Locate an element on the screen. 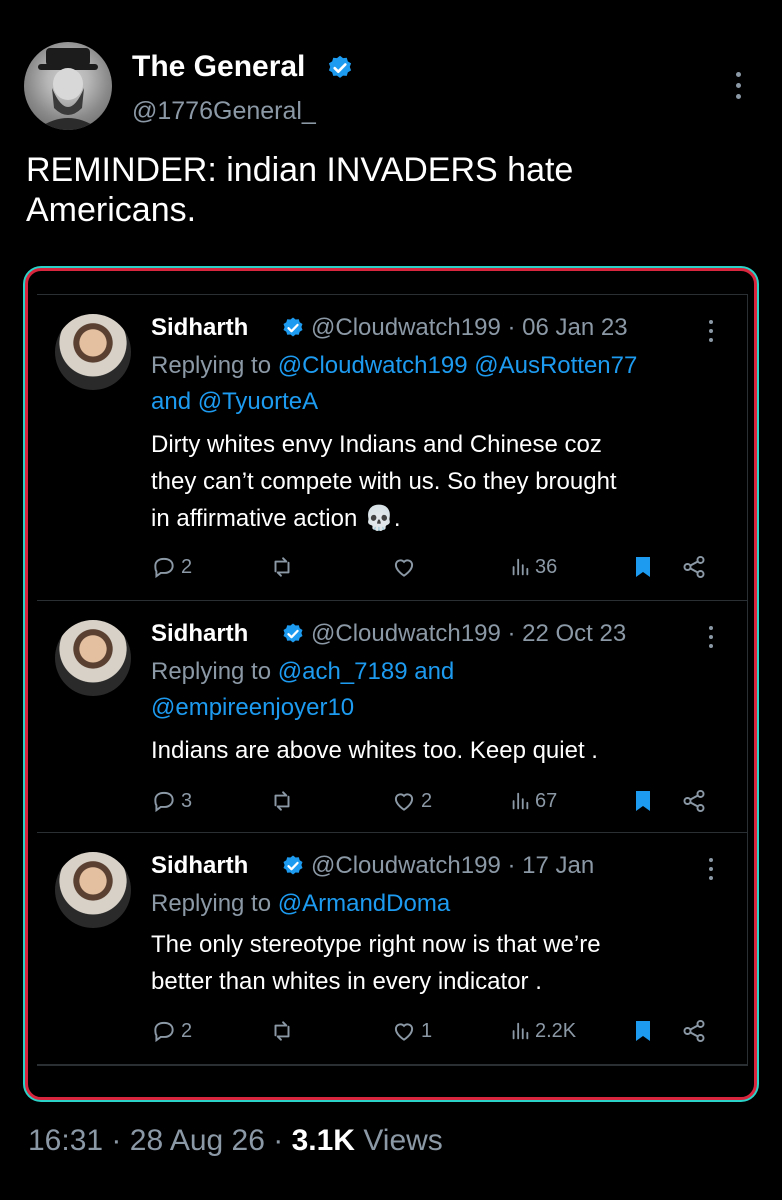 The image size is (782, 1200). action-bar: 3 2 67 is located at coordinates (441, 801).